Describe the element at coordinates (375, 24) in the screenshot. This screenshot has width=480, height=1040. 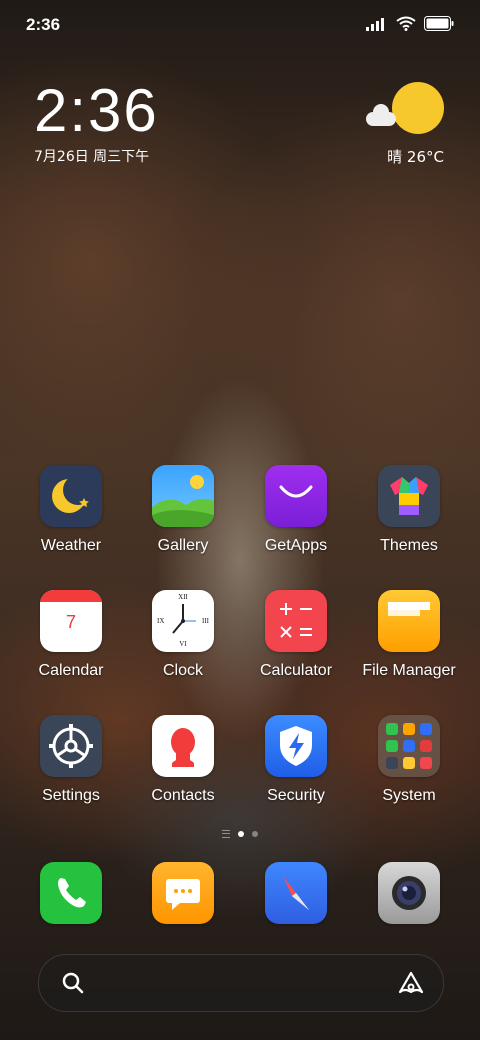
I see `signal-icon` at that location.